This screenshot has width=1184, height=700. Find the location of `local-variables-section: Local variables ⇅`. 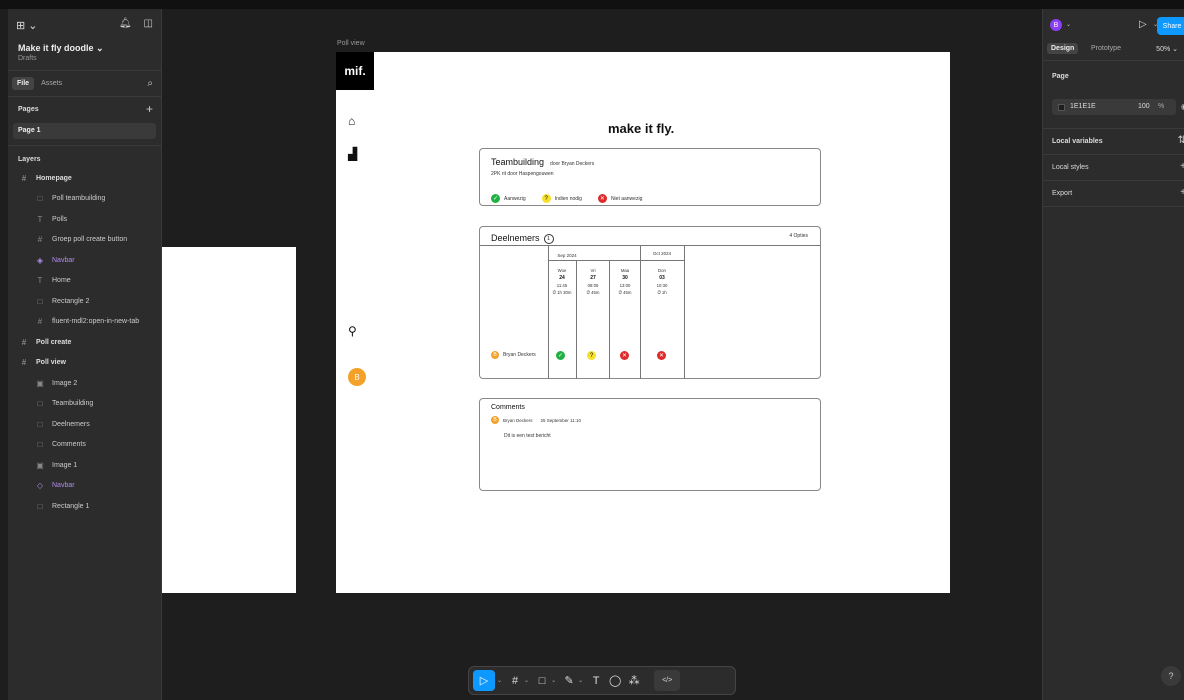

local-variables-section: Local variables ⇅ is located at coordinates (1113, 142).